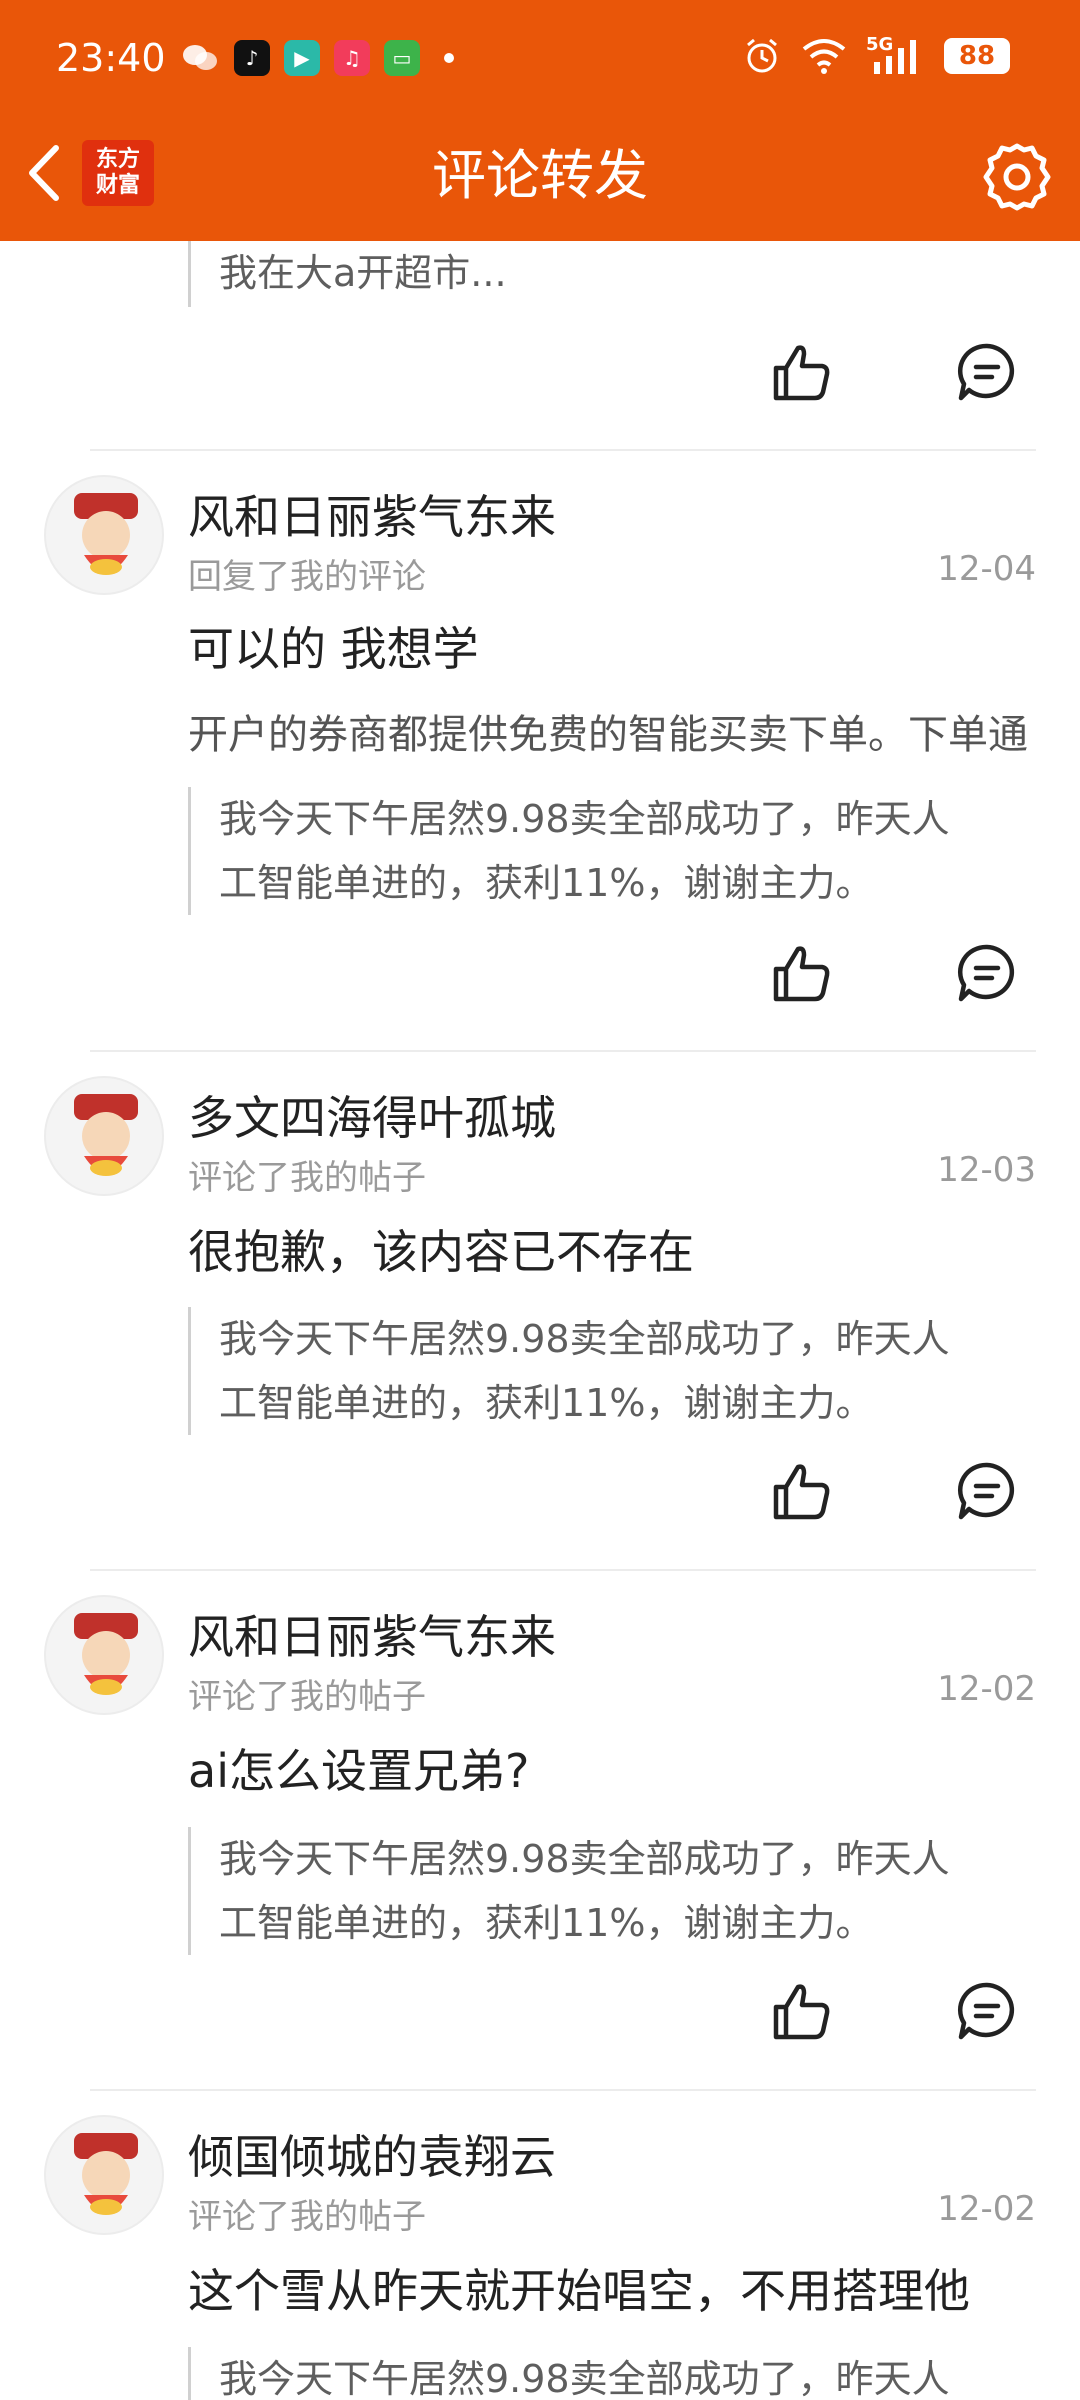  I want to click on logo-line2: 财富, so click(117, 185).